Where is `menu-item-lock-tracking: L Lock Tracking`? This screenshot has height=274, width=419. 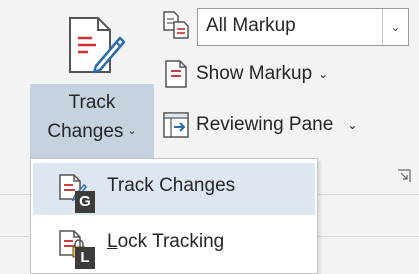
menu-item-lock-tracking: L Lock Tracking is located at coordinates (174, 245).